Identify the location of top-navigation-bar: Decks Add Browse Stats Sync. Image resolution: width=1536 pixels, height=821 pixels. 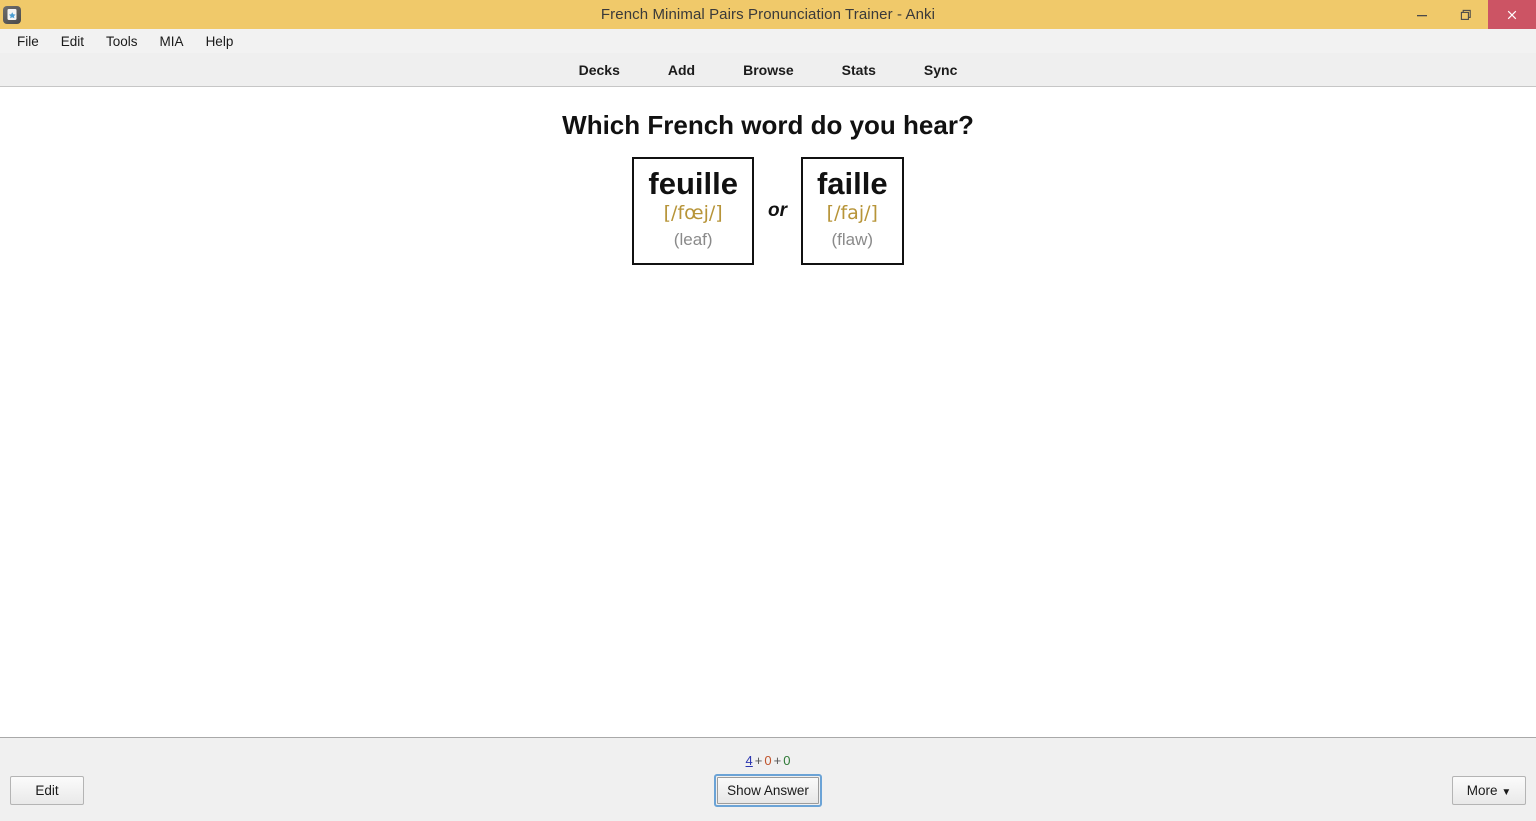
(768, 70).